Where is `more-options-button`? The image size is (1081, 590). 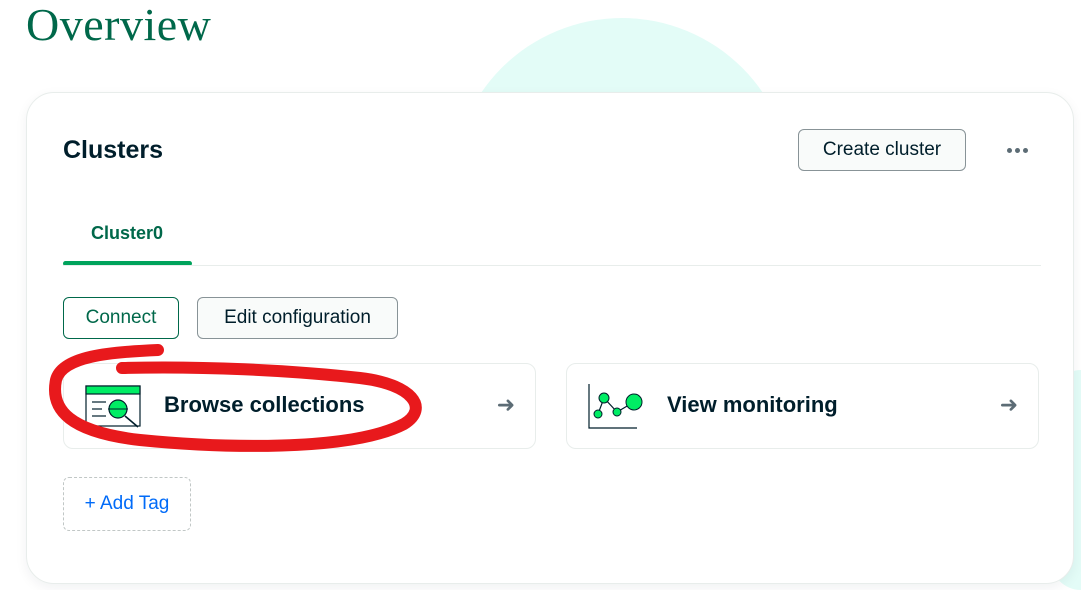 more-options-button is located at coordinates (1017, 150).